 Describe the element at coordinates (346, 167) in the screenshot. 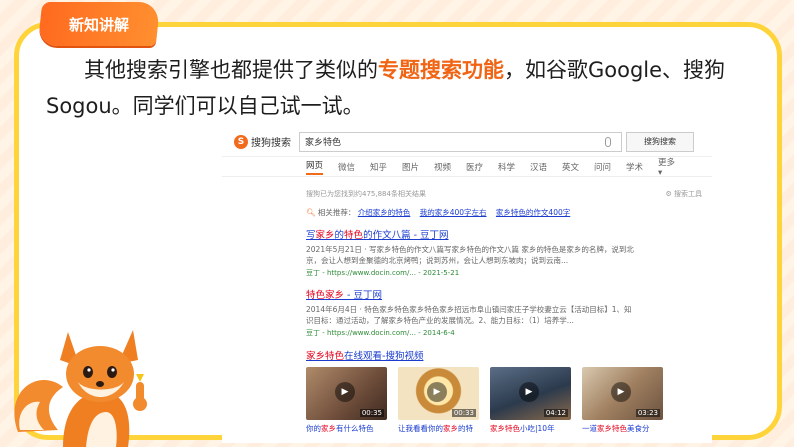

I see `tab-weixin: 微信` at that location.